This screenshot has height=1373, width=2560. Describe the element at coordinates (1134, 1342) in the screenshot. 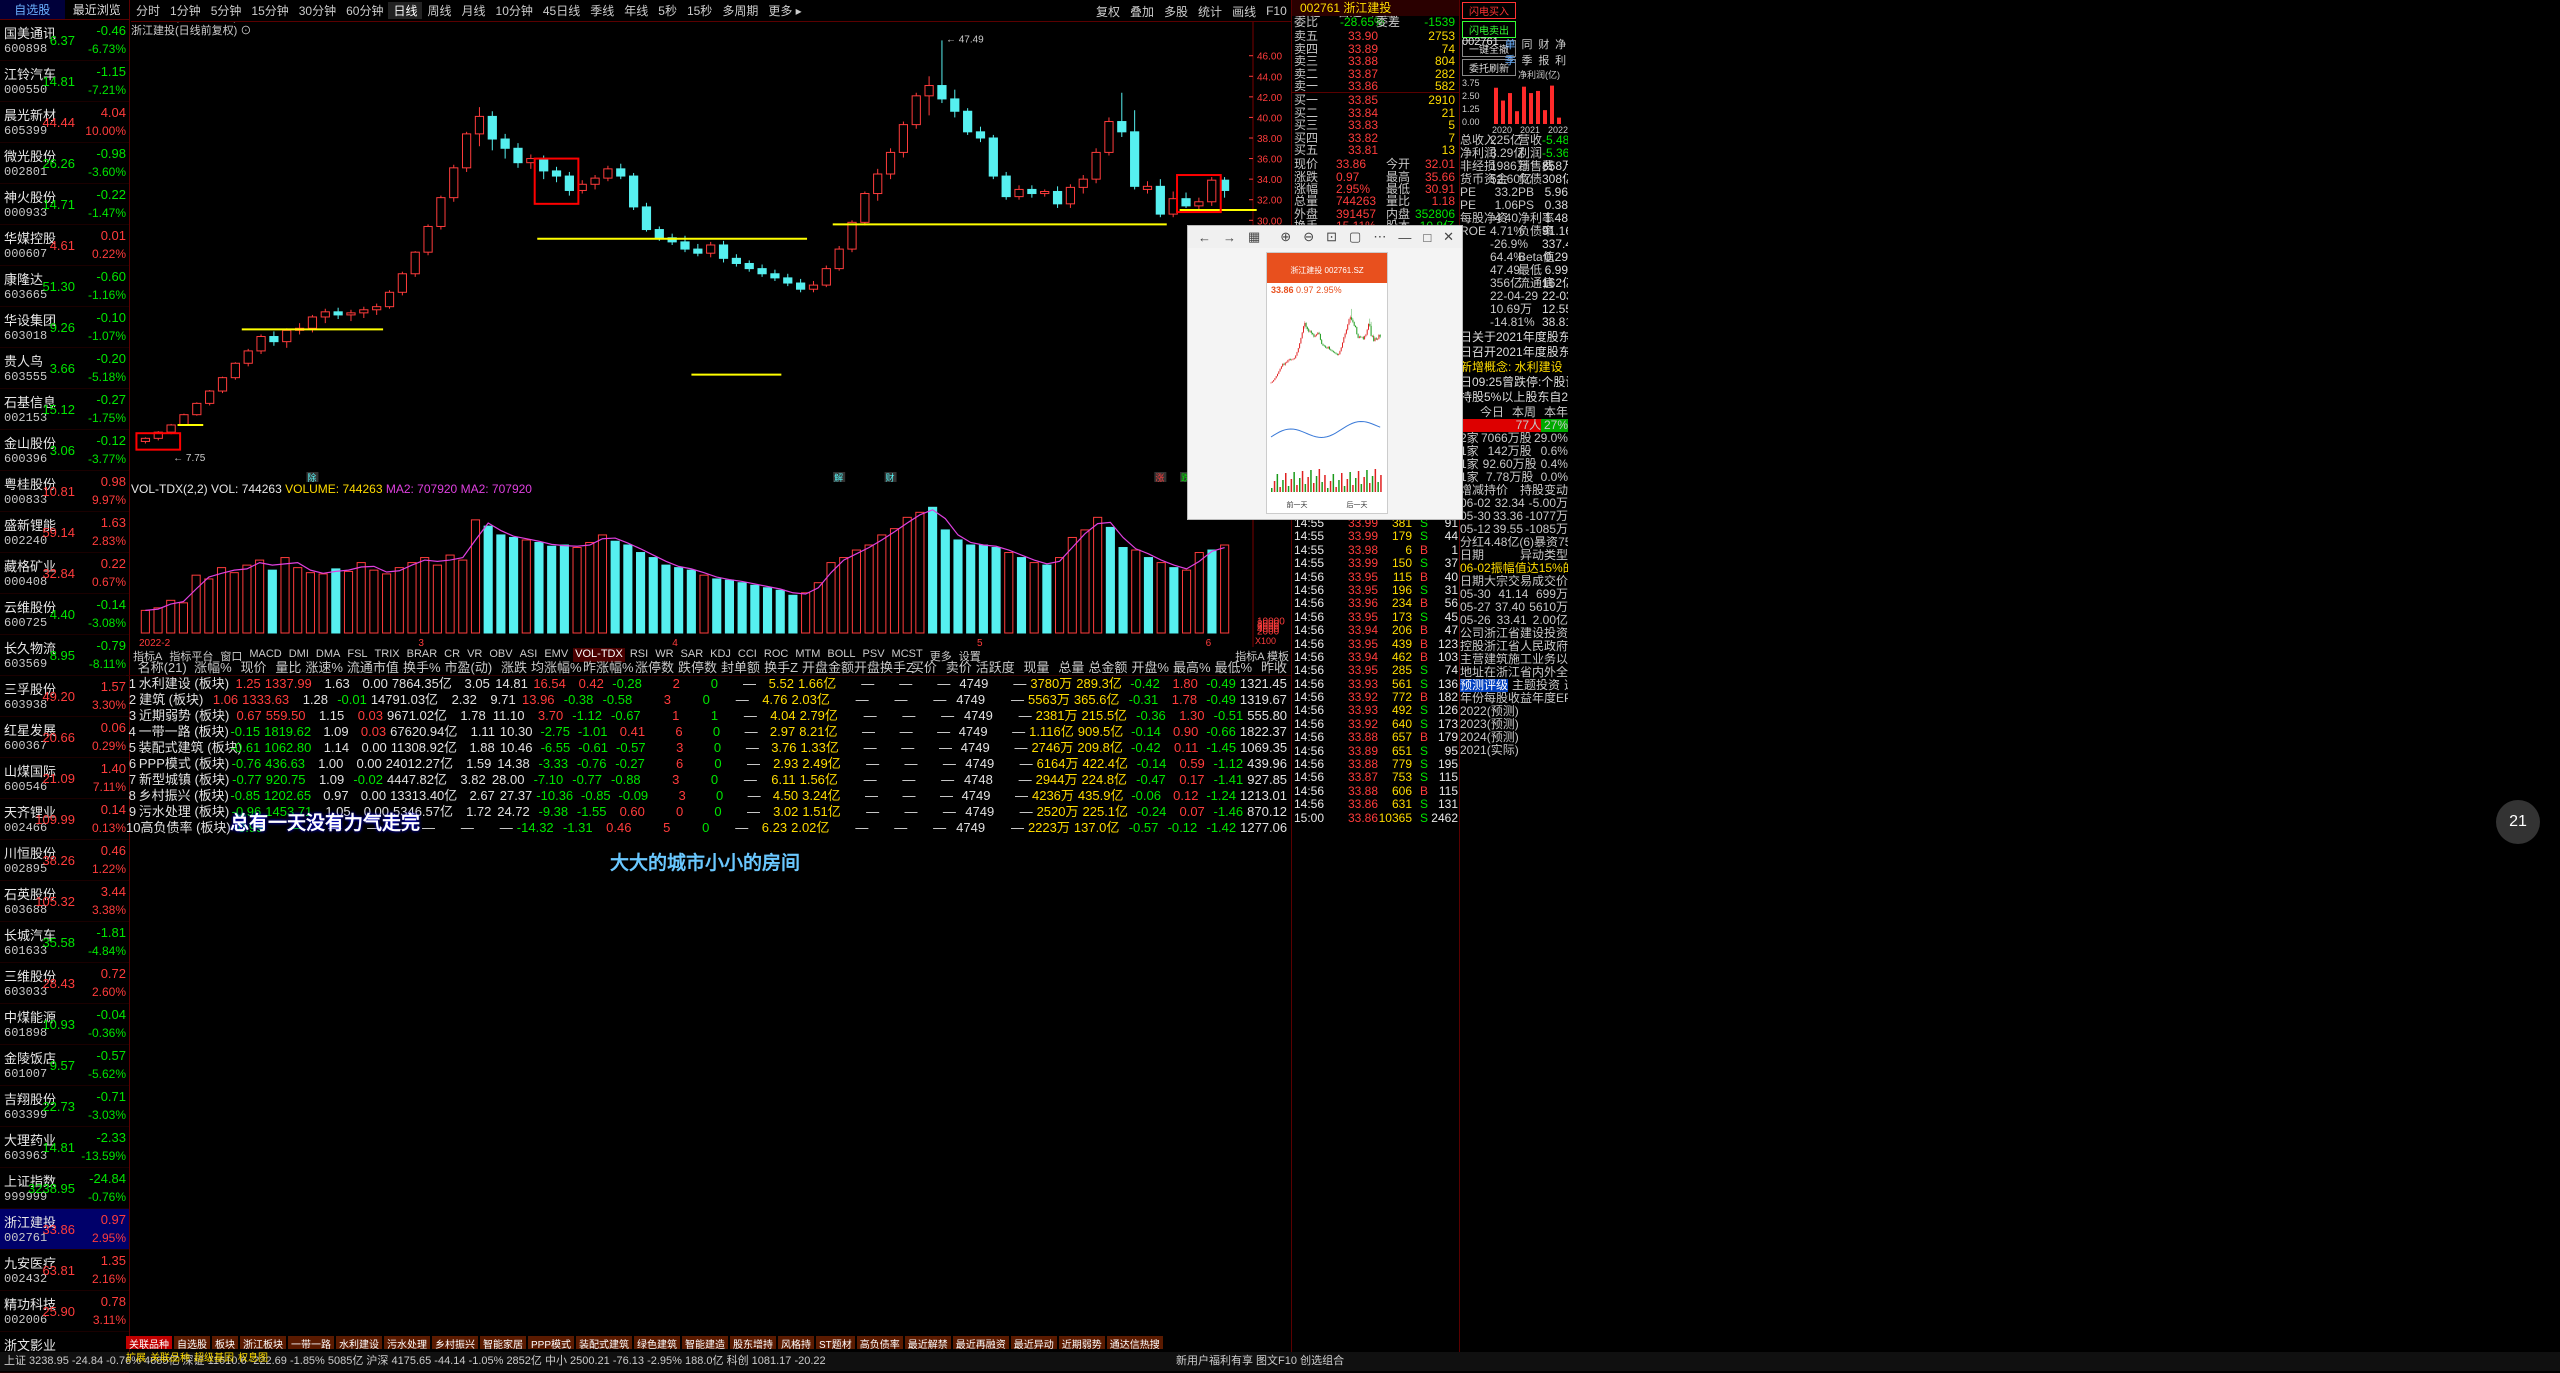

I see `related-tab: 通达信热搜` at that location.